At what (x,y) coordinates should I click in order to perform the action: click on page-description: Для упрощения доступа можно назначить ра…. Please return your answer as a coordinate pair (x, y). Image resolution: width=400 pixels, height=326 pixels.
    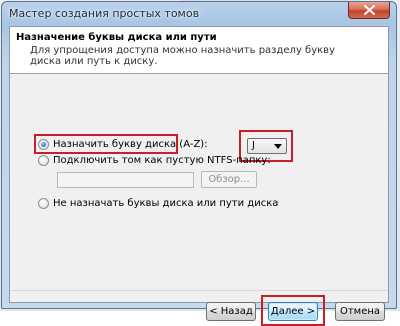
    Looking at the image, I should click on (182, 56).